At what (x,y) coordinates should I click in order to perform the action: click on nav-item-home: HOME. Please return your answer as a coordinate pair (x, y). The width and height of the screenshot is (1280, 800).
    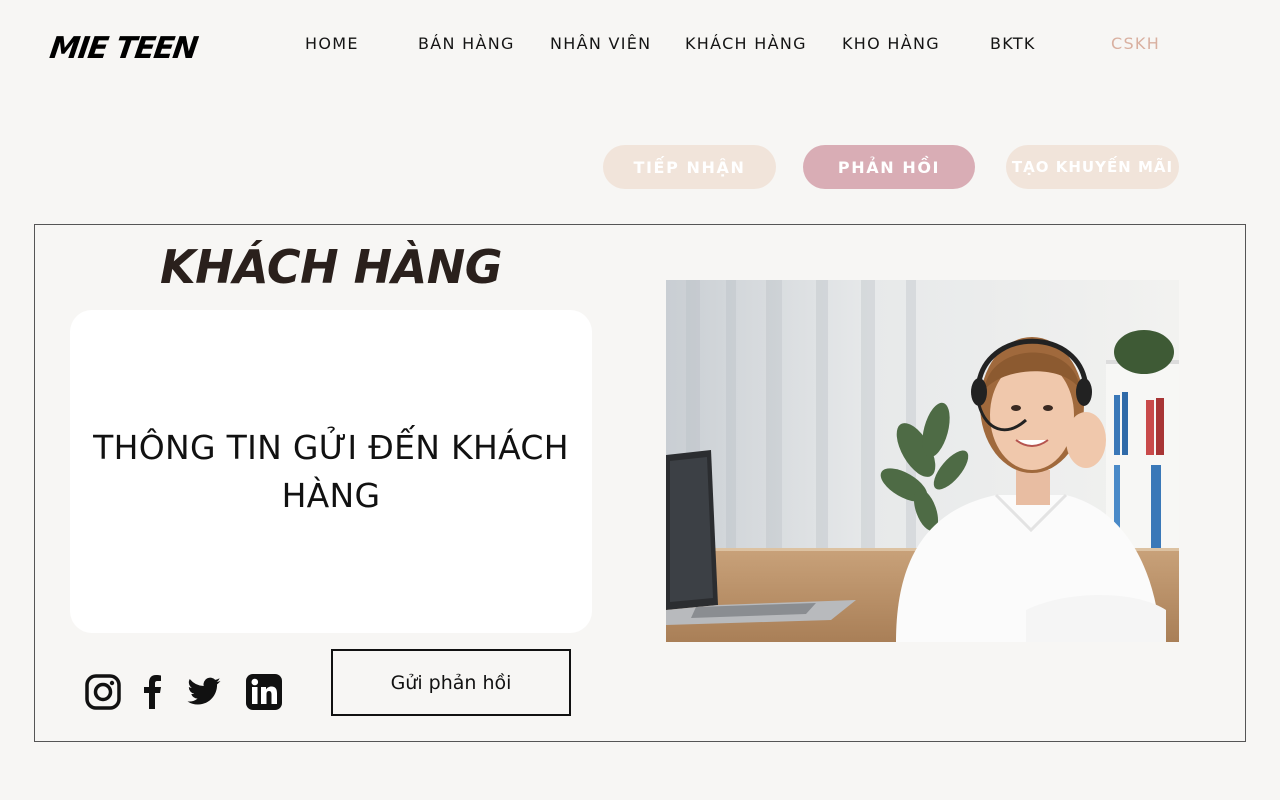
    Looking at the image, I should click on (332, 43).